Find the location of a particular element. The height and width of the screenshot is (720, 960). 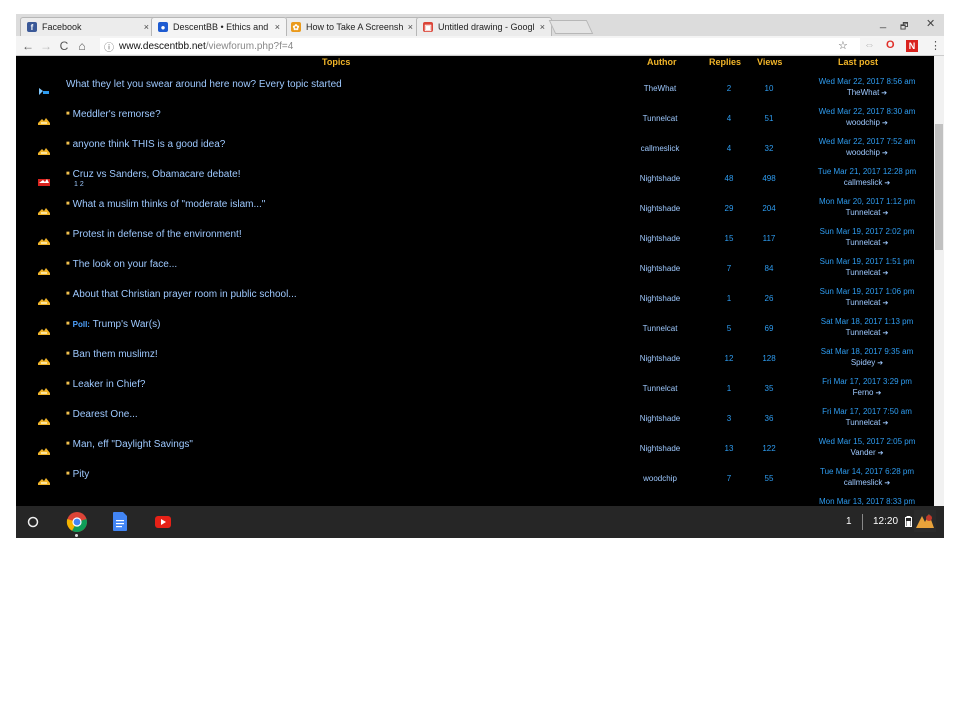

browser-tab: ✿ How to Take A Screensh × is located at coordinates (352, 26).